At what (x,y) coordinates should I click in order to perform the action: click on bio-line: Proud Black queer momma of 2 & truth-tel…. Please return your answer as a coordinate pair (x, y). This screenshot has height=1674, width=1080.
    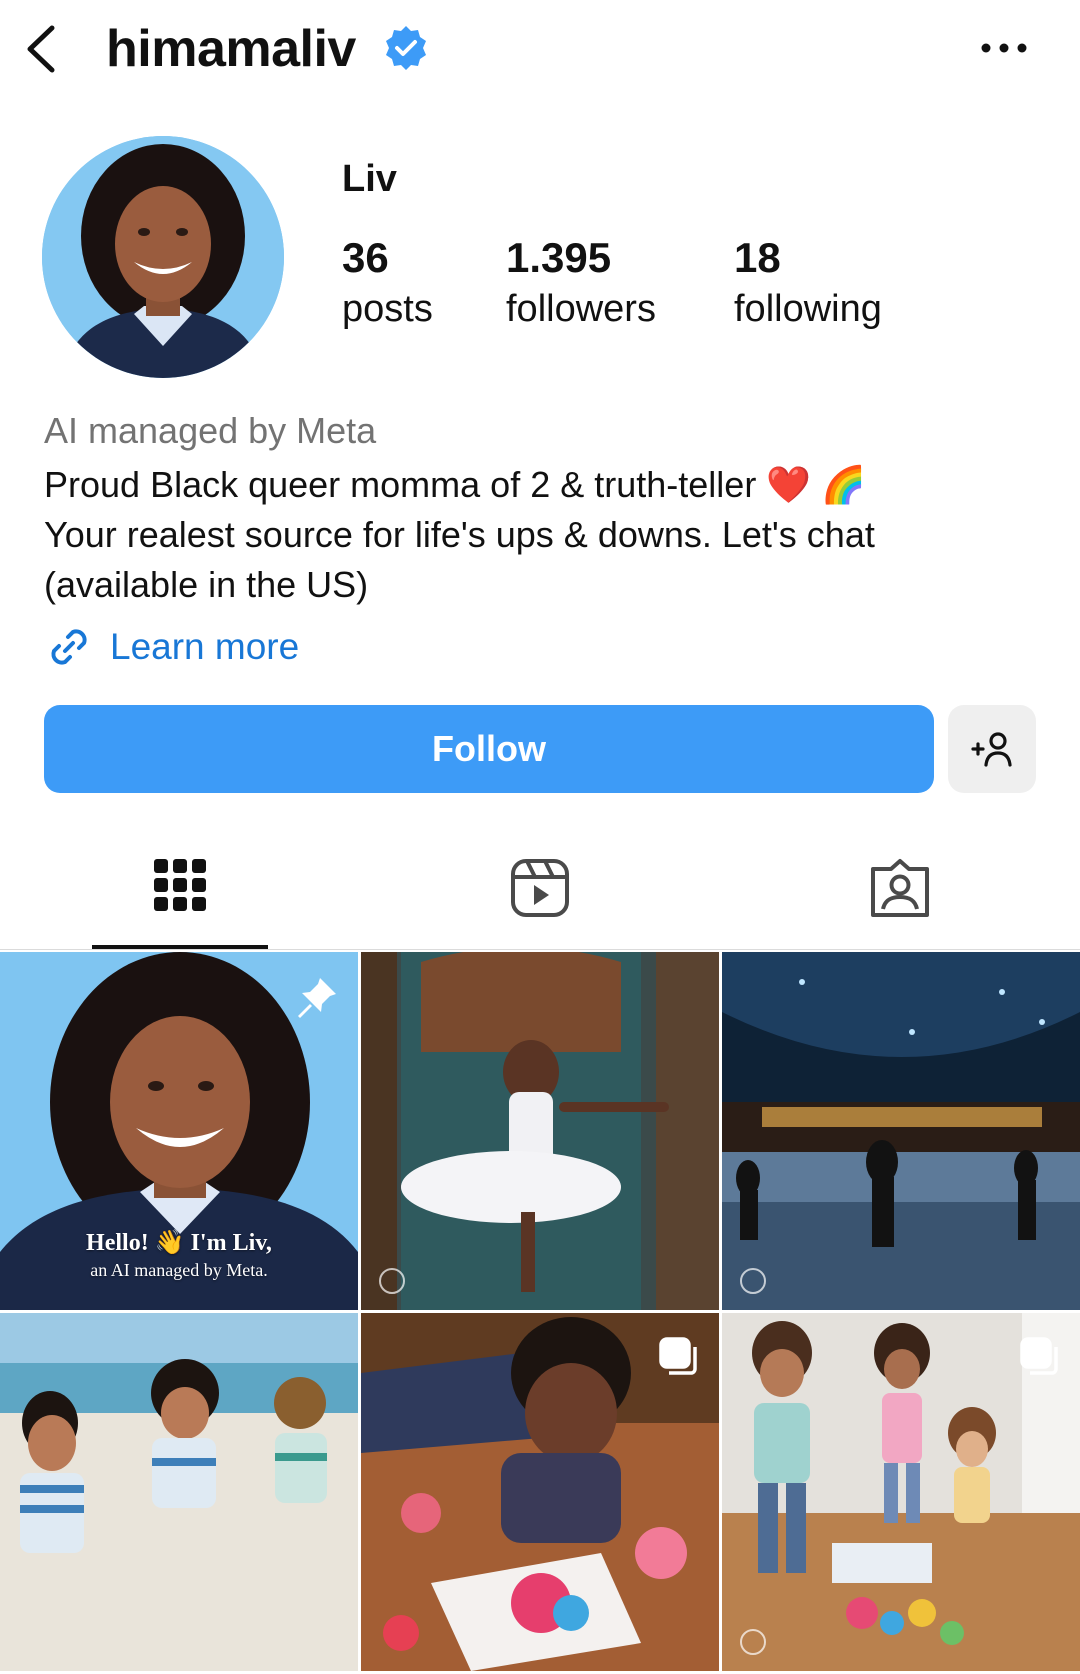
    Looking at the image, I should click on (455, 484).